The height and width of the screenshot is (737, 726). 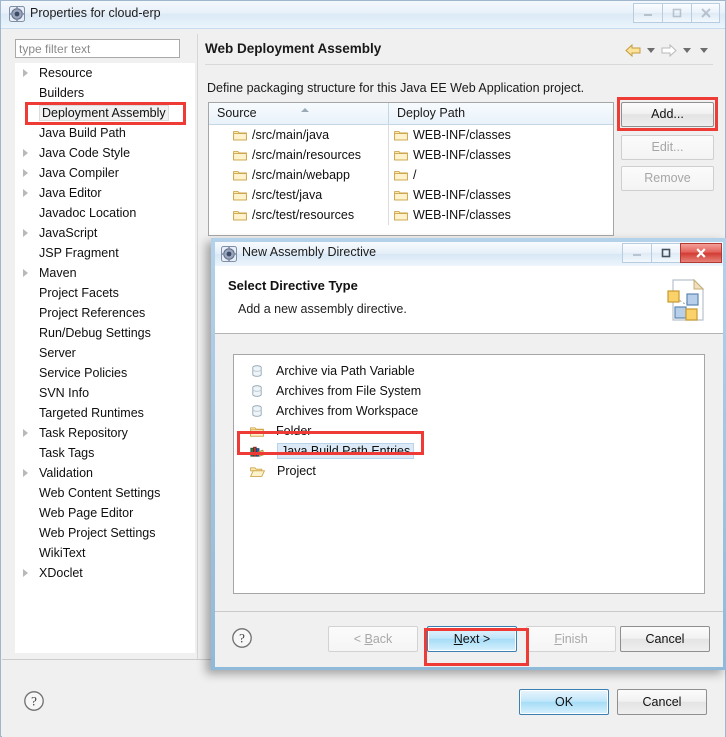 I want to click on back-arrow-icon, so click(x=633, y=50).